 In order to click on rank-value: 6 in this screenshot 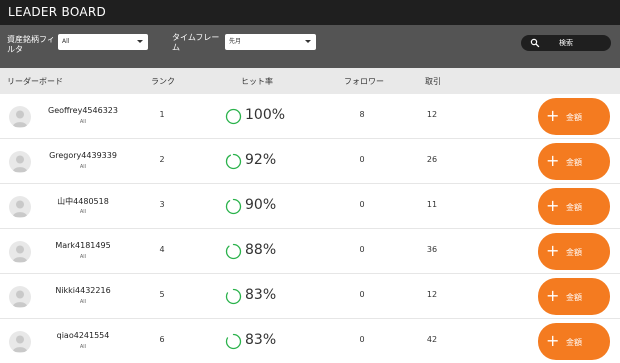, I will do `click(162, 339)`.